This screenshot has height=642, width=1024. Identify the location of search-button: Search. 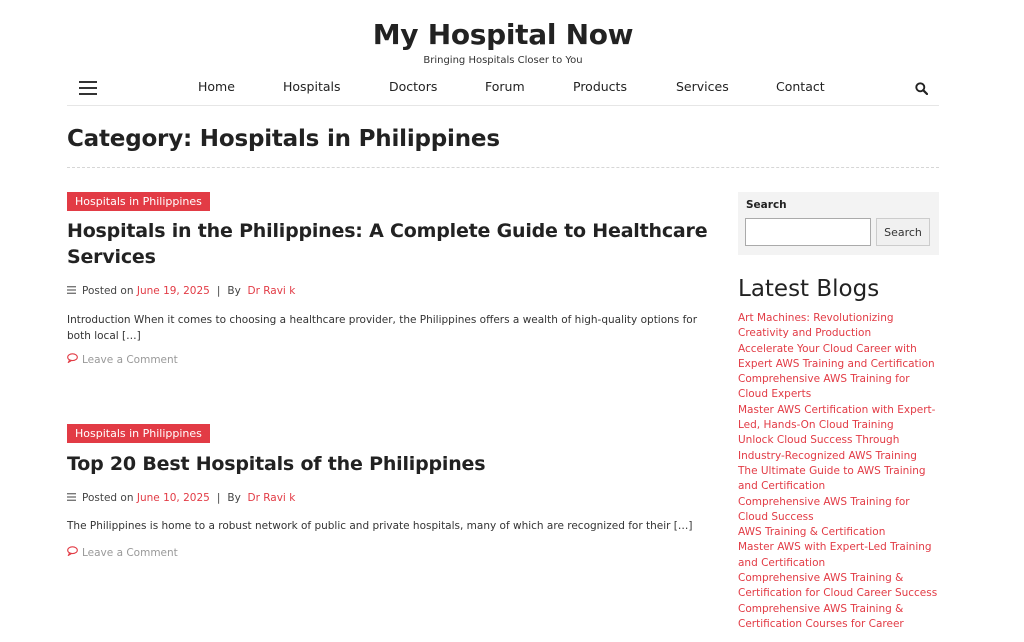
(903, 232).